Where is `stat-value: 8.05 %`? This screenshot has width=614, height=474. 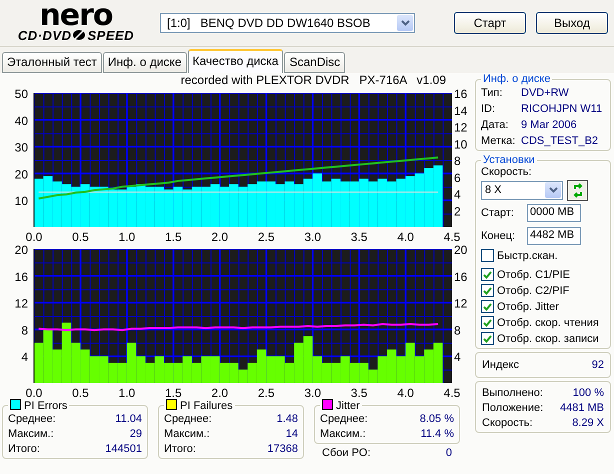 stat-value: 8.05 % is located at coordinates (437, 419).